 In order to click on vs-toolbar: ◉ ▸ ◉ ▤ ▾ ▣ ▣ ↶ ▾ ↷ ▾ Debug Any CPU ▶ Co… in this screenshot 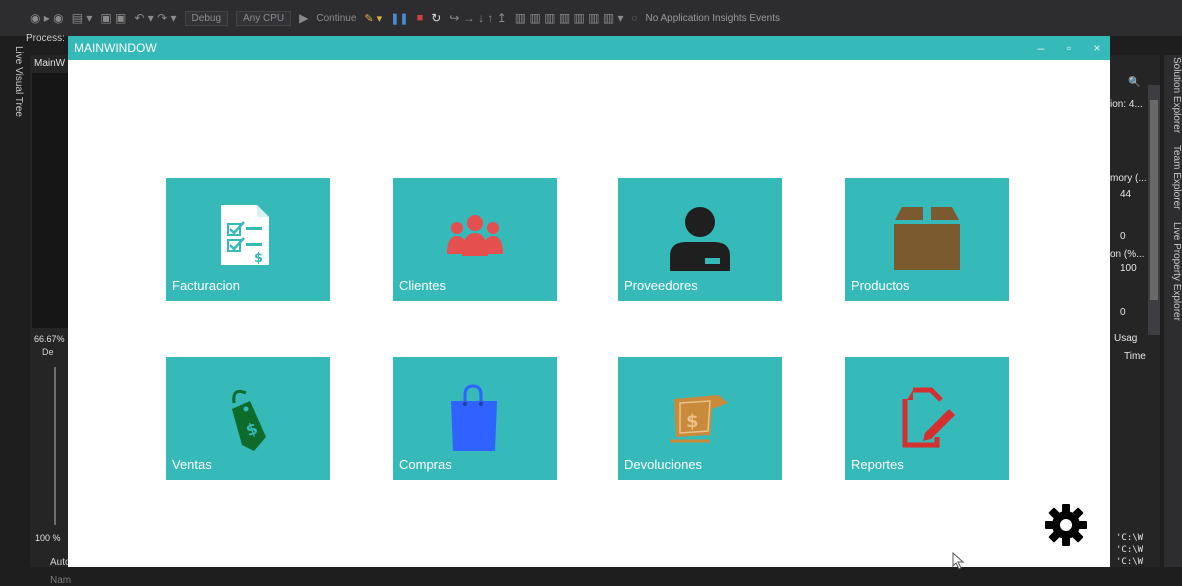, I will do `click(591, 18)`.